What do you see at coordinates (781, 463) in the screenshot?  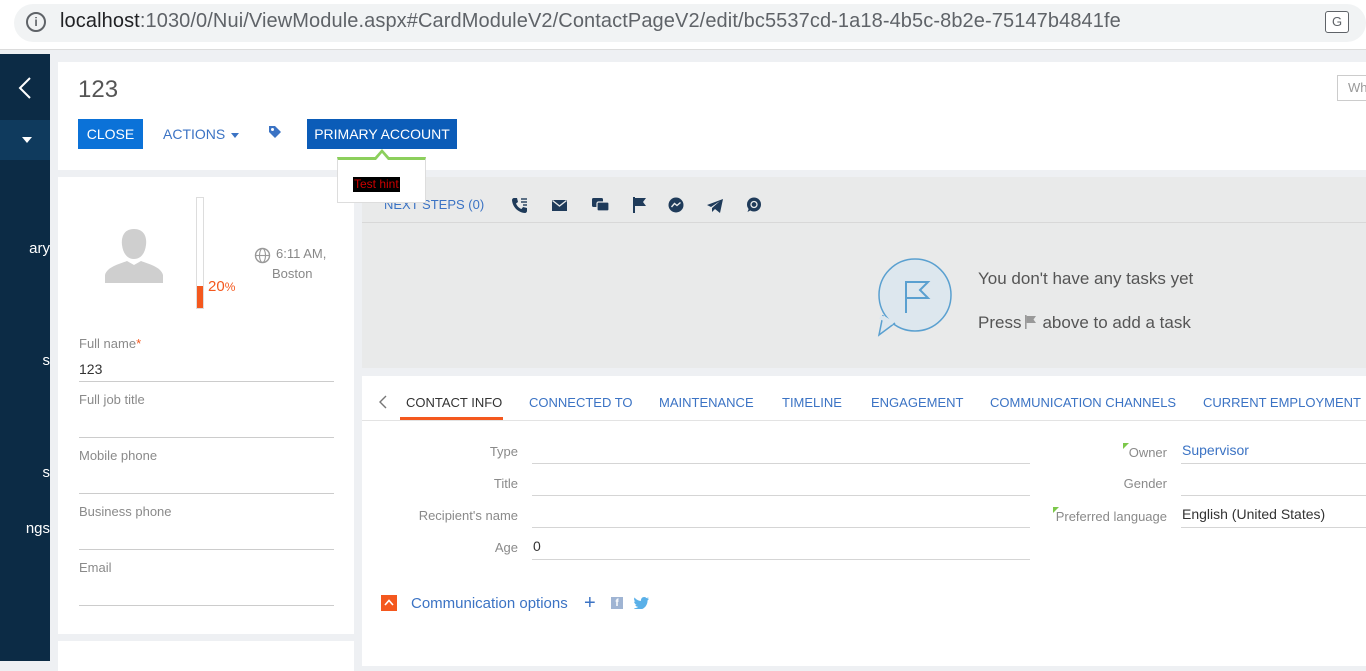 I see `type-field` at bounding box center [781, 463].